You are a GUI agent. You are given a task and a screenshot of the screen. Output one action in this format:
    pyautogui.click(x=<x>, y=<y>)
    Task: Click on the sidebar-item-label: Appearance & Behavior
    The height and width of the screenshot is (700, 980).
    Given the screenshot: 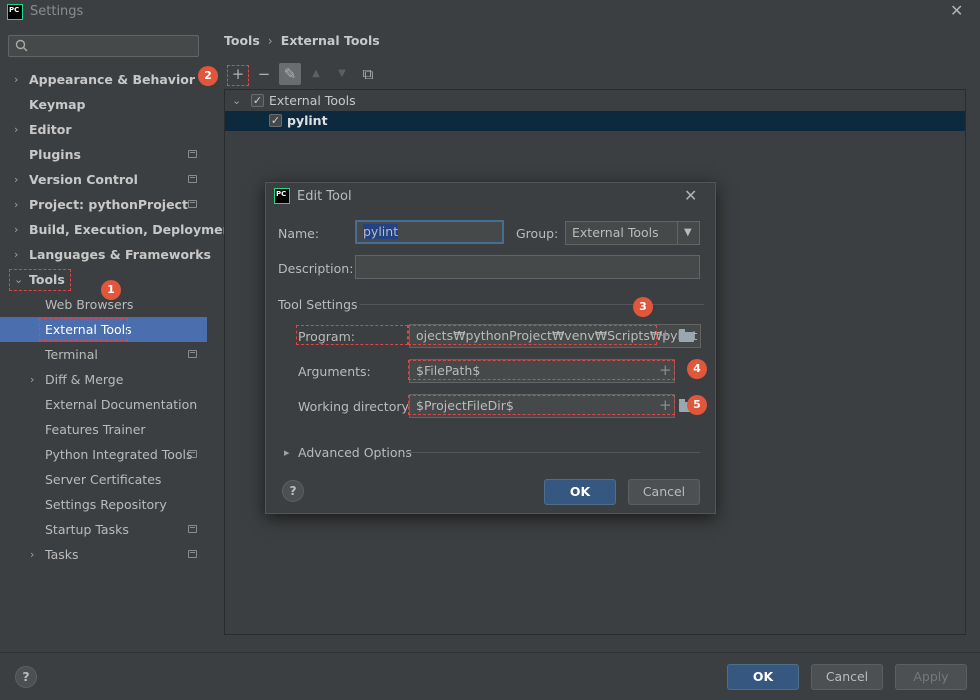 What is the action you would take?
    pyautogui.click(x=112, y=79)
    